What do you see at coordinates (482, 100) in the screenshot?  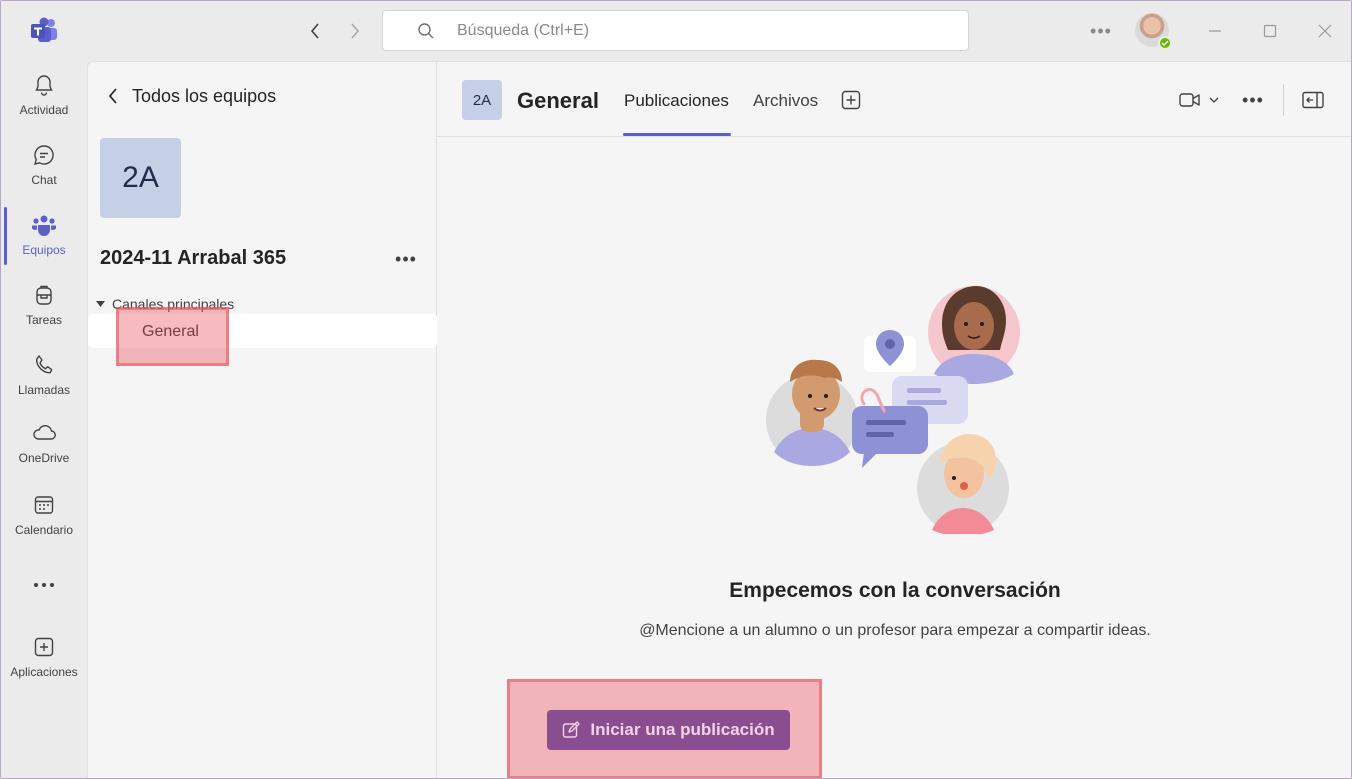 I see `channel-avatar: 2A` at bounding box center [482, 100].